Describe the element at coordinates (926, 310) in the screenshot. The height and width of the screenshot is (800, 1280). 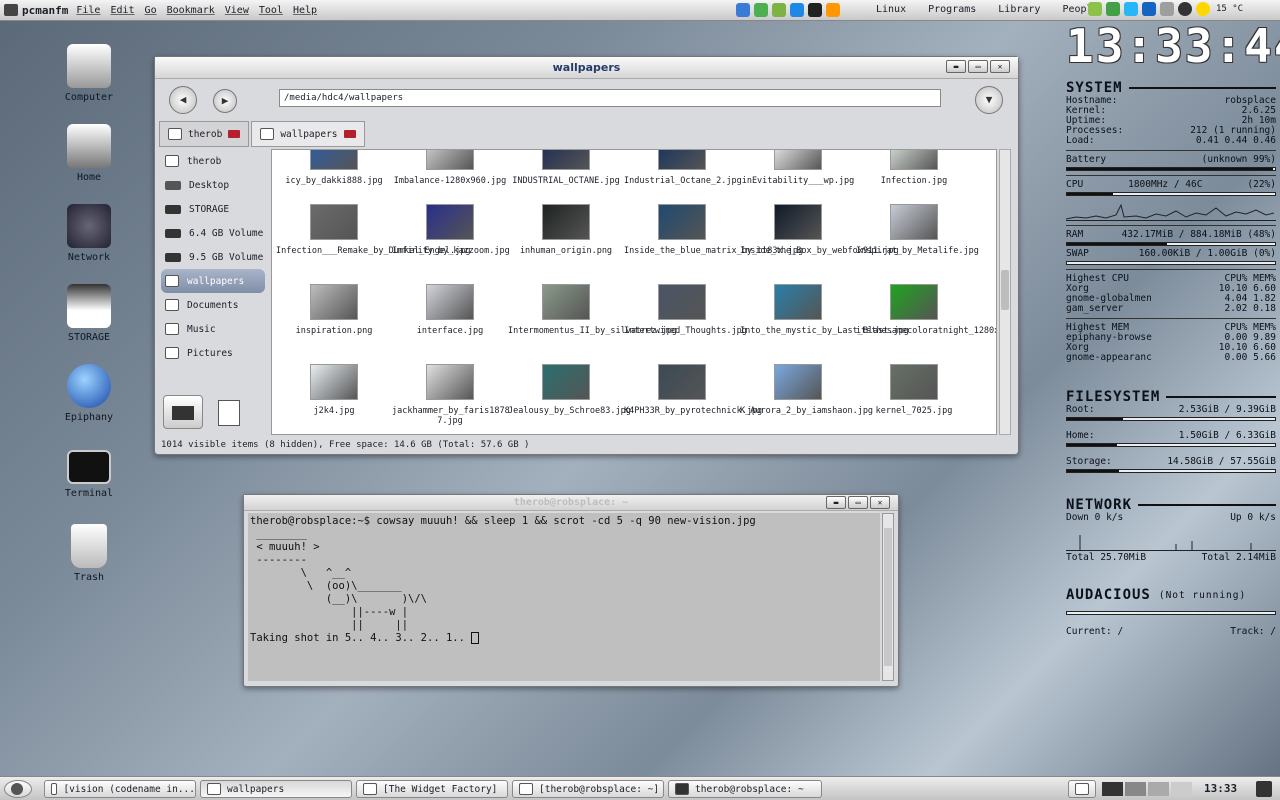
I see `file-item: itsthesamecoloratnight_1280x800.jpg` at that location.